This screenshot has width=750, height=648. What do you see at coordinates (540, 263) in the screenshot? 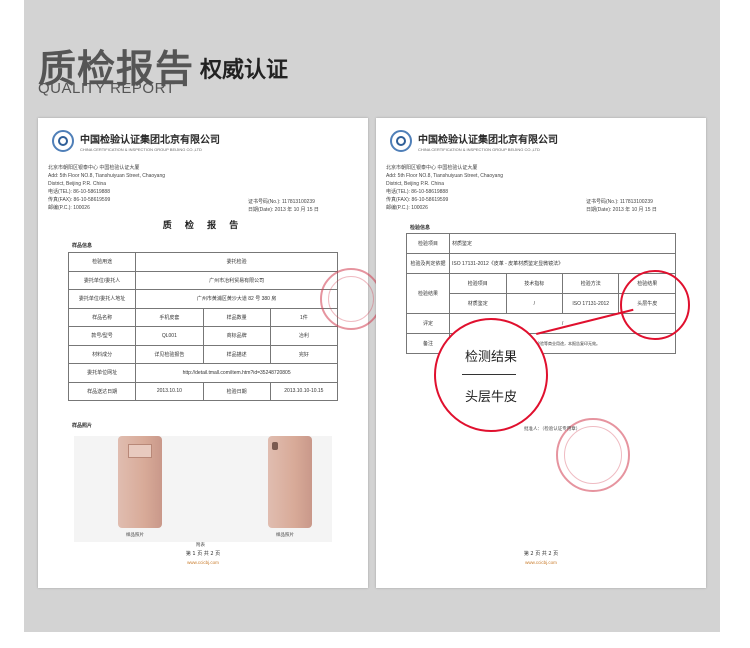
I see `table-row: 检验及判定依据 ISO 17131-2012《皮革 - 皮革材质鉴定显微镜法》` at bounding box center [540, 263].